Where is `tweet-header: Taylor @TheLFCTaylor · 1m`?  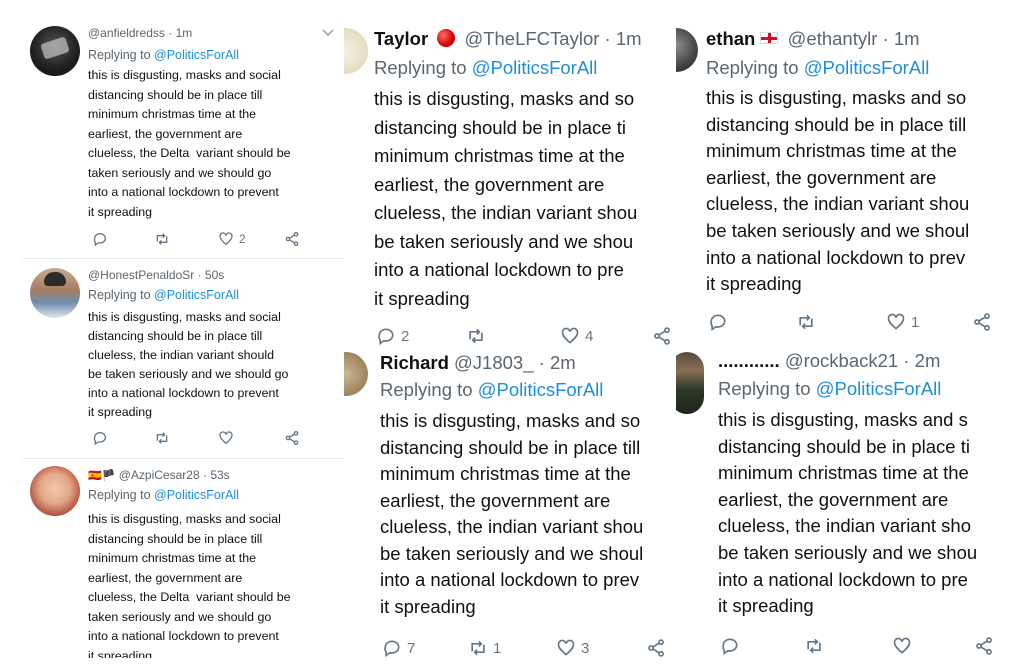
tweet-header: Taylor @TheLFCTaylor · 1m is located at coordinates (508, 39).